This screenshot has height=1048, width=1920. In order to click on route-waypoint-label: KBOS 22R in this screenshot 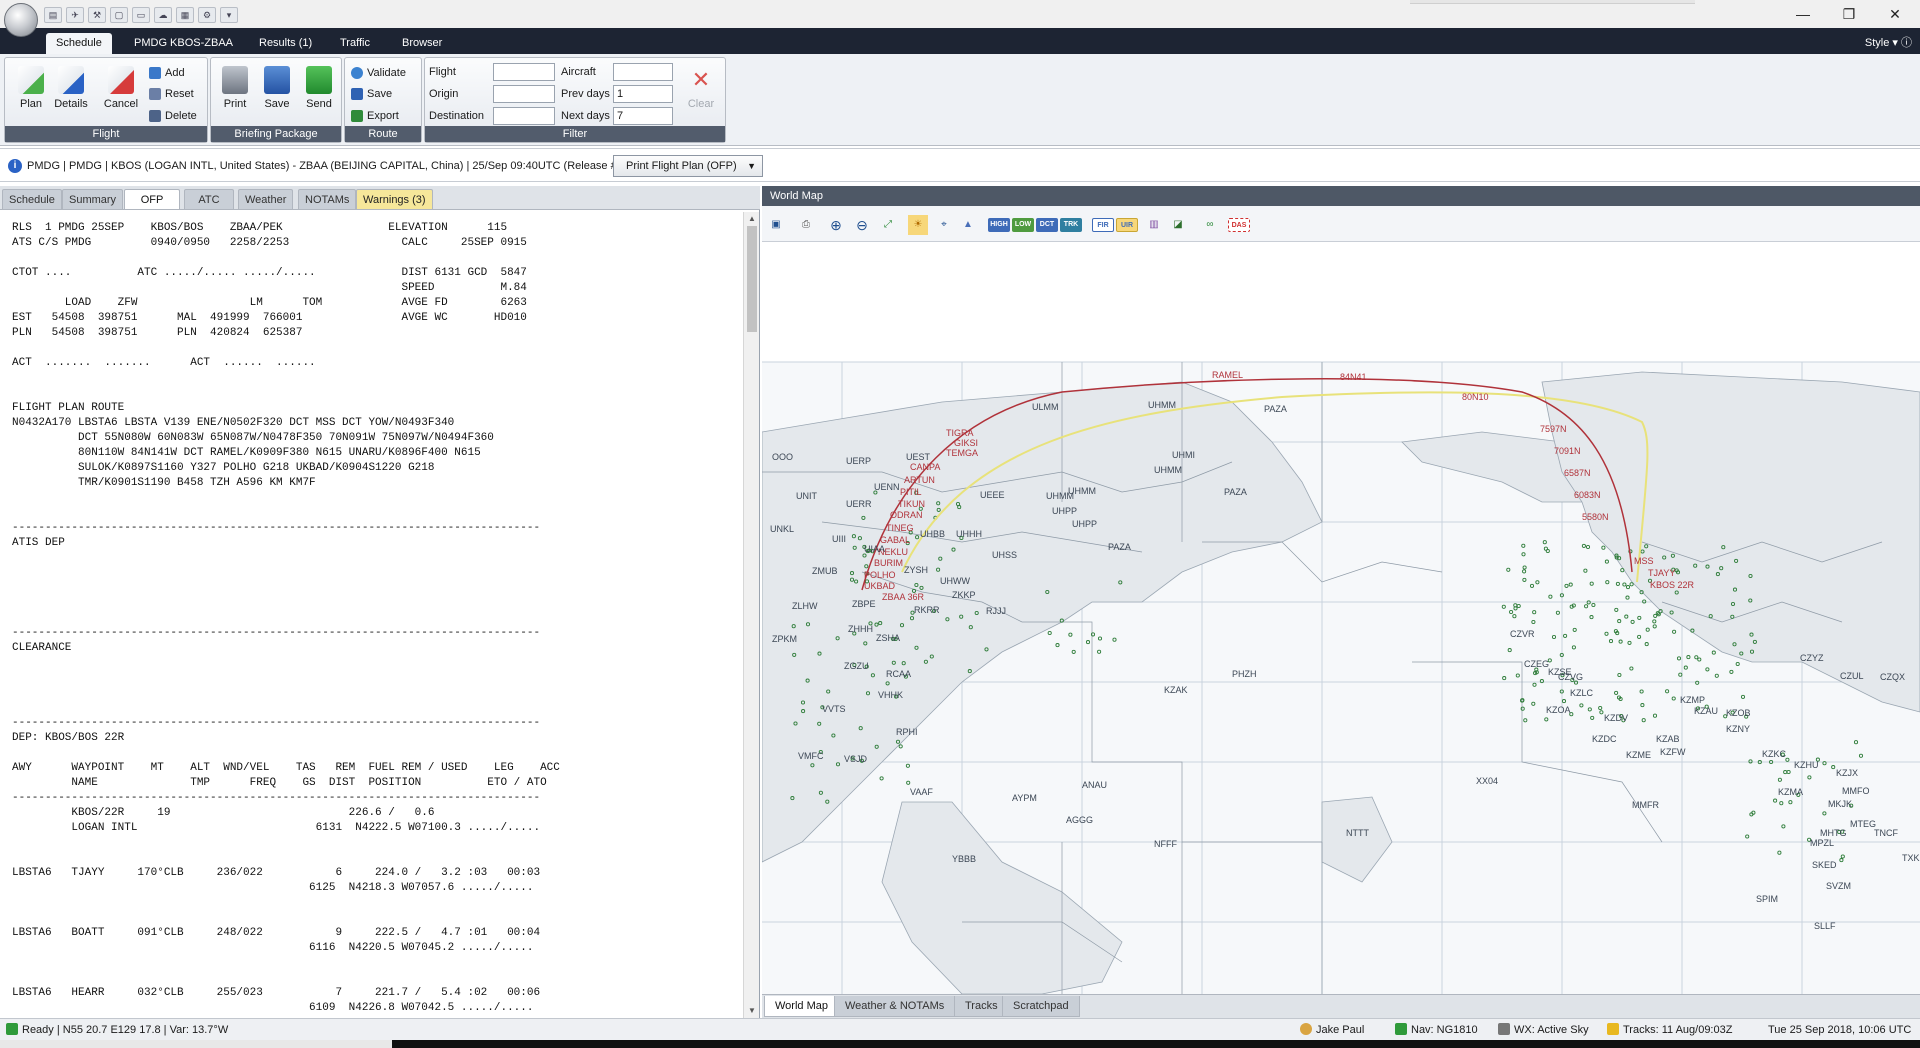, I will do `click(1672, 585)`.